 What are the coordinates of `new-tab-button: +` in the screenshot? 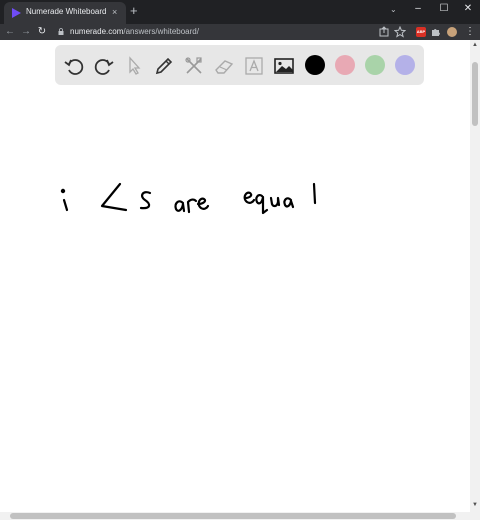 It's located at (134, 11).